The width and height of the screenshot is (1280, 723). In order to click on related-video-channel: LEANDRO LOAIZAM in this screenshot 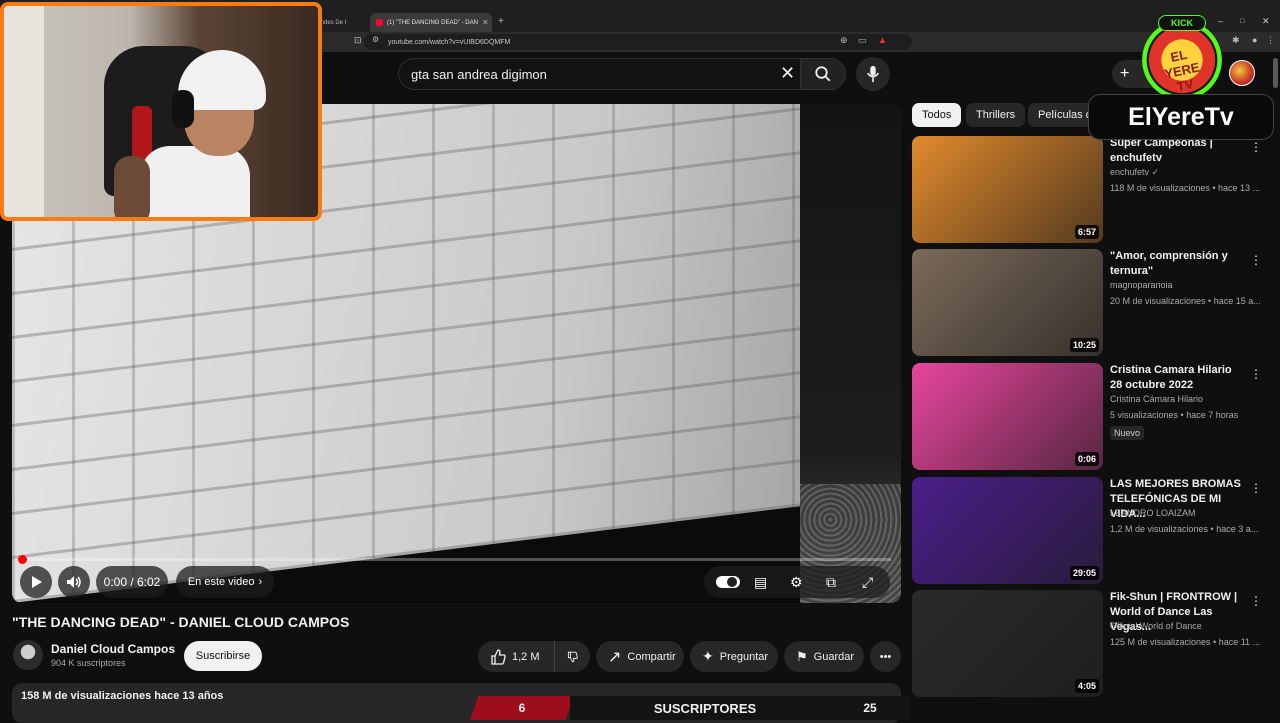, I will do `click(1153, 513)`.